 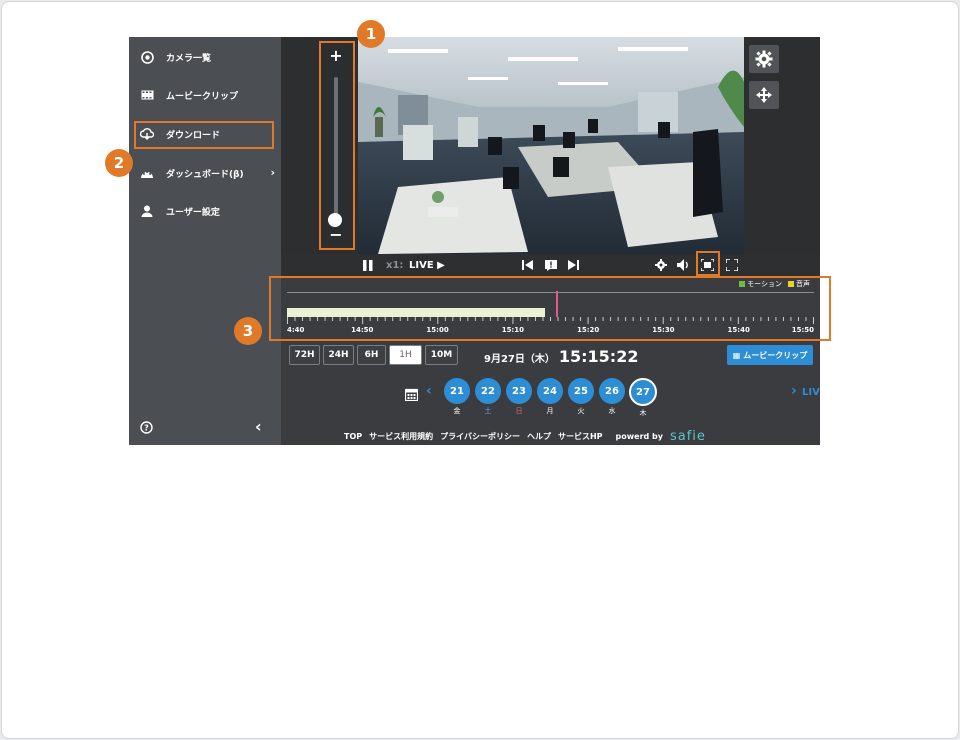 I want to click on day-button: 24 月, so click(x=550, y=397).